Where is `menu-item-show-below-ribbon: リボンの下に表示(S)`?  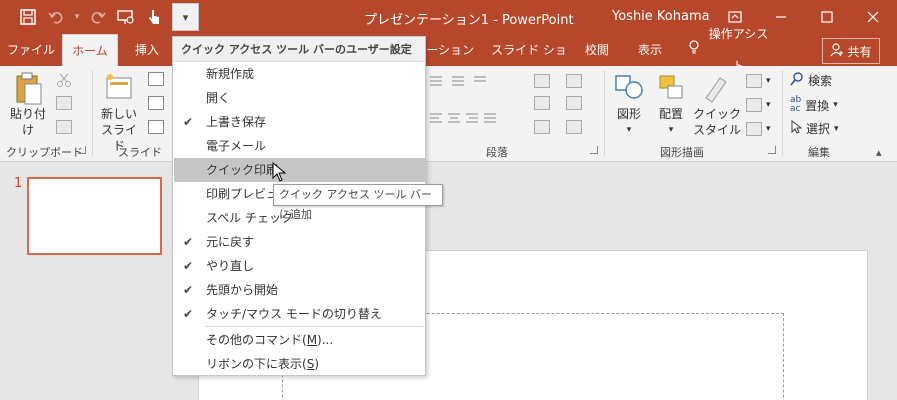 menu-item-show-below-ribbon: リボンの下に表示(S) is located at coordinates (299, 364).